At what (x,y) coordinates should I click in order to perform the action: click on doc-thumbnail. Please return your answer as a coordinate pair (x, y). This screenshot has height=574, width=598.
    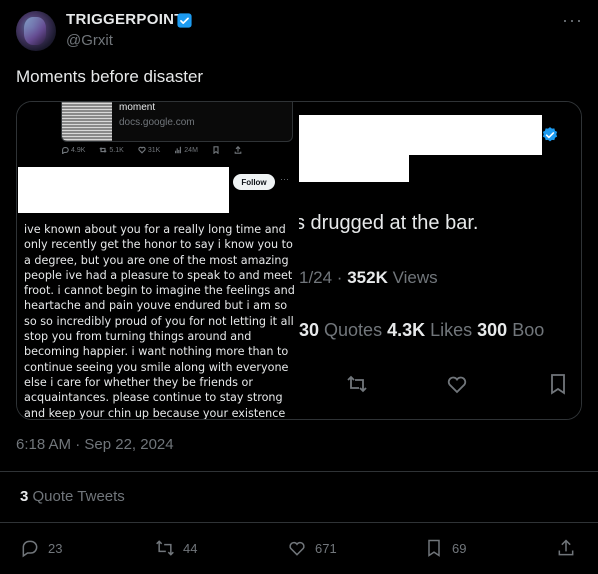
    Looking at the image, I should click on (87, 121).